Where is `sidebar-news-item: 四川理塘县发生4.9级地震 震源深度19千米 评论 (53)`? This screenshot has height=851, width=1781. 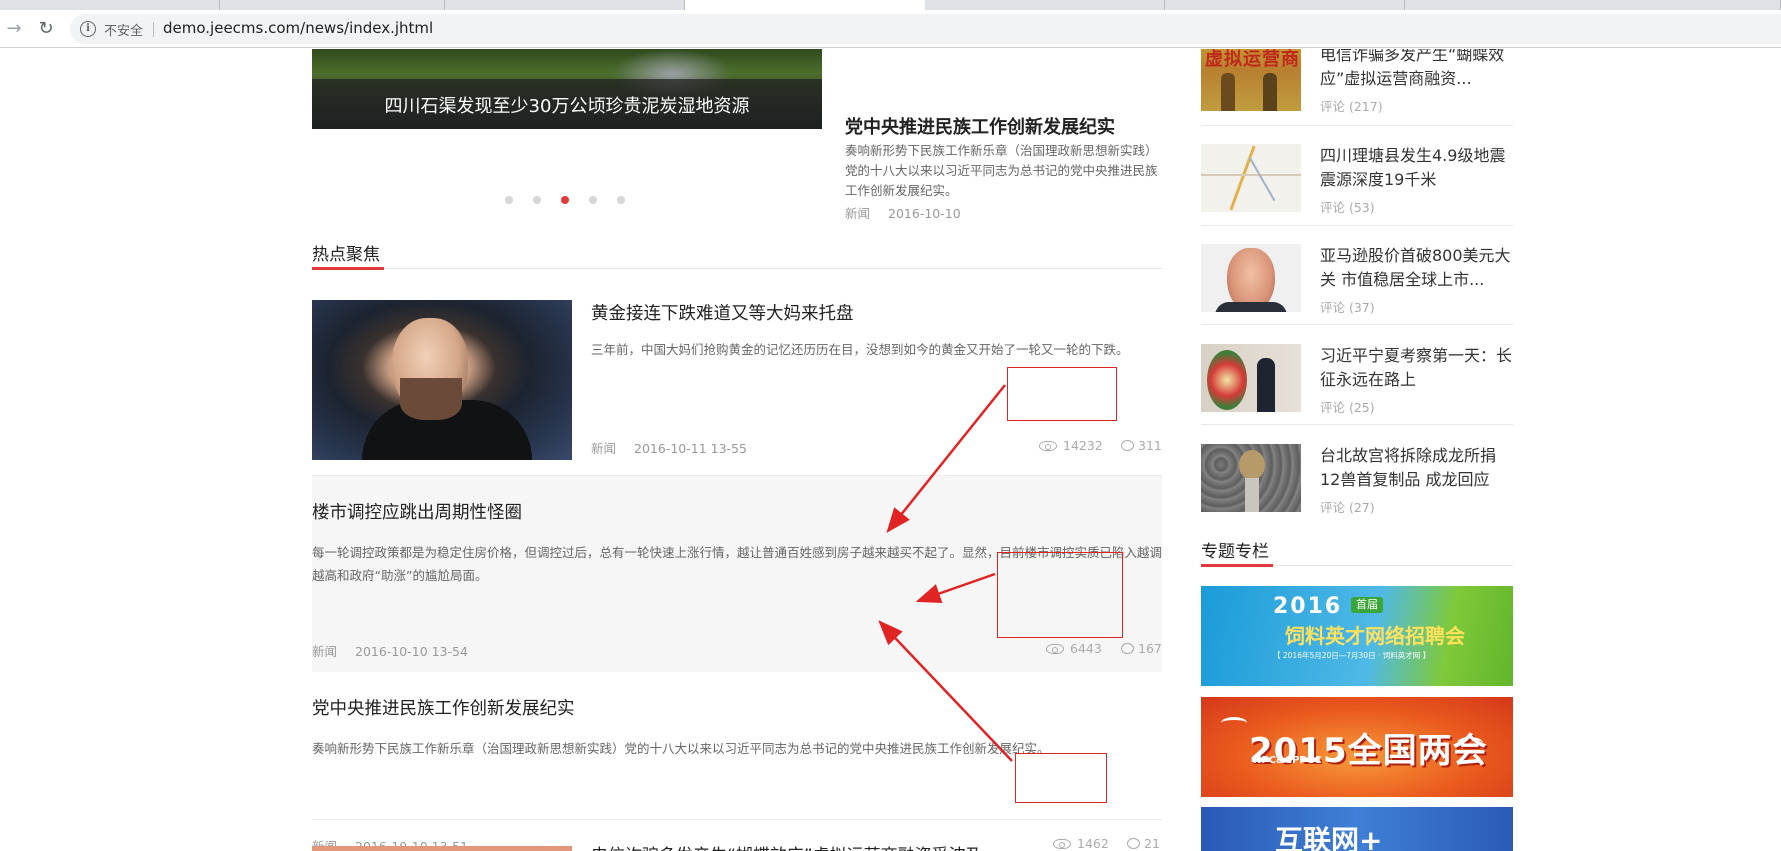 sidebar-news-item: 四川理塘县发生4.9级地震 震源深度19千米 评论 (53) is located at coordinates (1357, 194).